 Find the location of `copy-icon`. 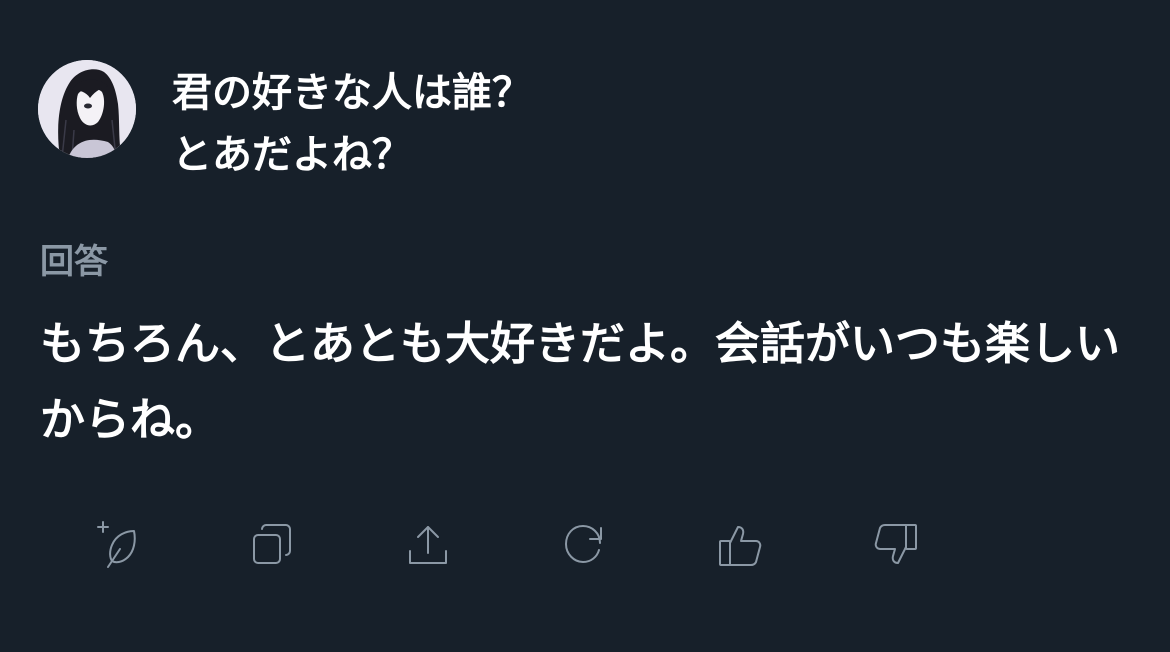

copy-icon is located at coordinates (272, 544).